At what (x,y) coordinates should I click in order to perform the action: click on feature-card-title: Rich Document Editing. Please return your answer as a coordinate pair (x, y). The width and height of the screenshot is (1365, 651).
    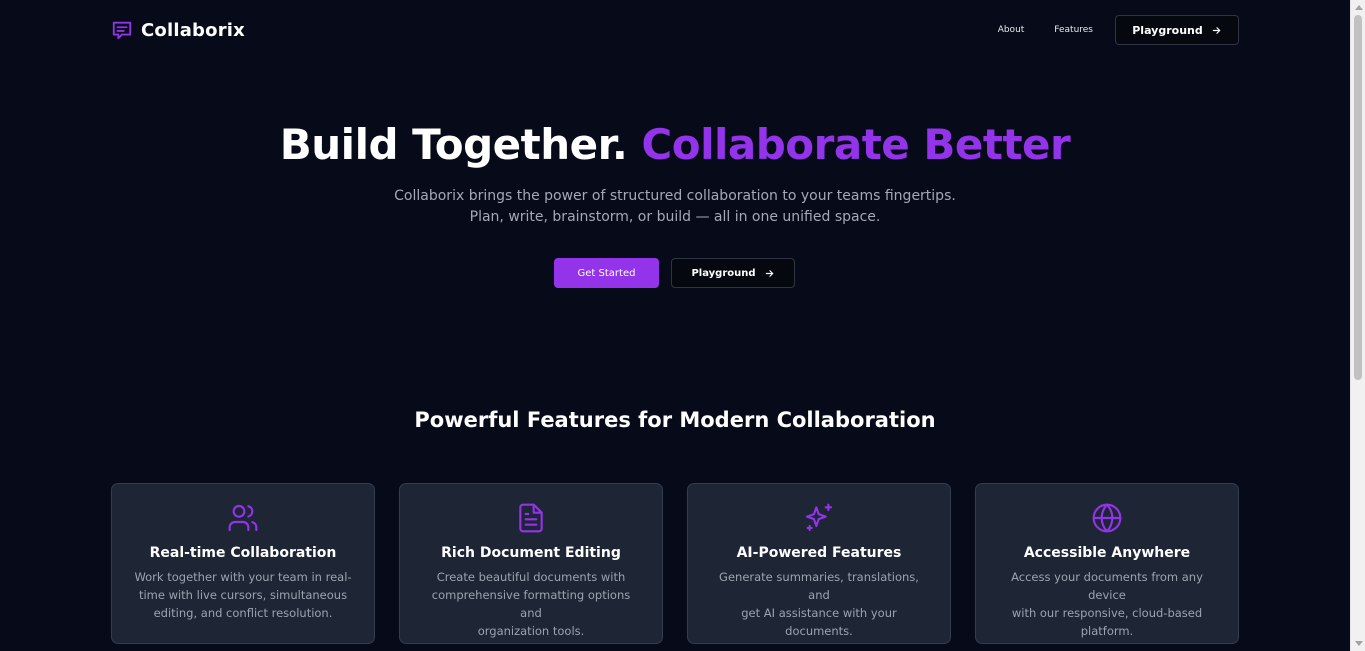
    Looking at the image, I should click on (531, 553).